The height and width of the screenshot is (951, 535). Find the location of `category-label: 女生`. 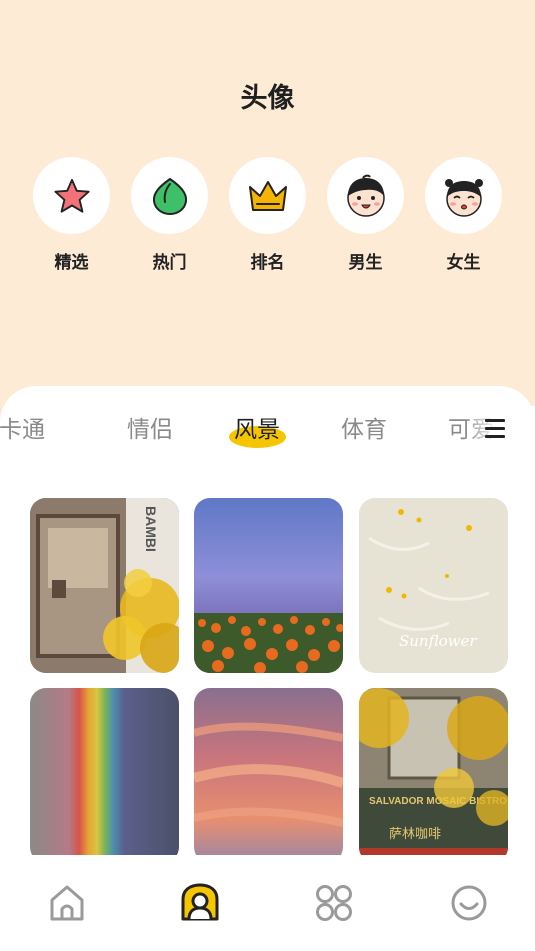

category-label: 女生 is located at coordinates (463, 263).